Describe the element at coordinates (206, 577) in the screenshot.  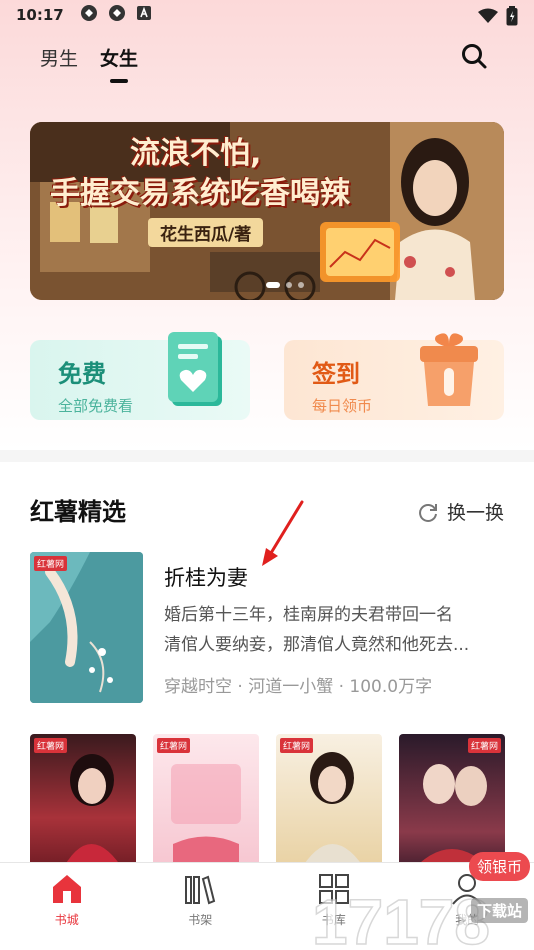
I see `featured-book-title: 折桂为妻` at that location.